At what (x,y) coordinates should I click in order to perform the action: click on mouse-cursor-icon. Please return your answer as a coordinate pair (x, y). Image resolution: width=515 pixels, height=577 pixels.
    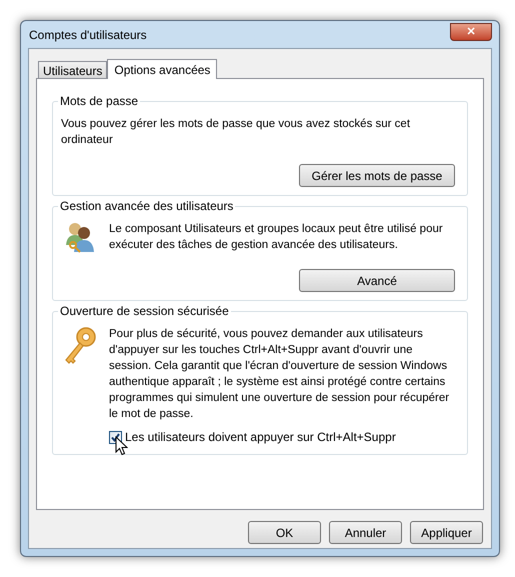
    Looking at the image, I should click on (121, 446).